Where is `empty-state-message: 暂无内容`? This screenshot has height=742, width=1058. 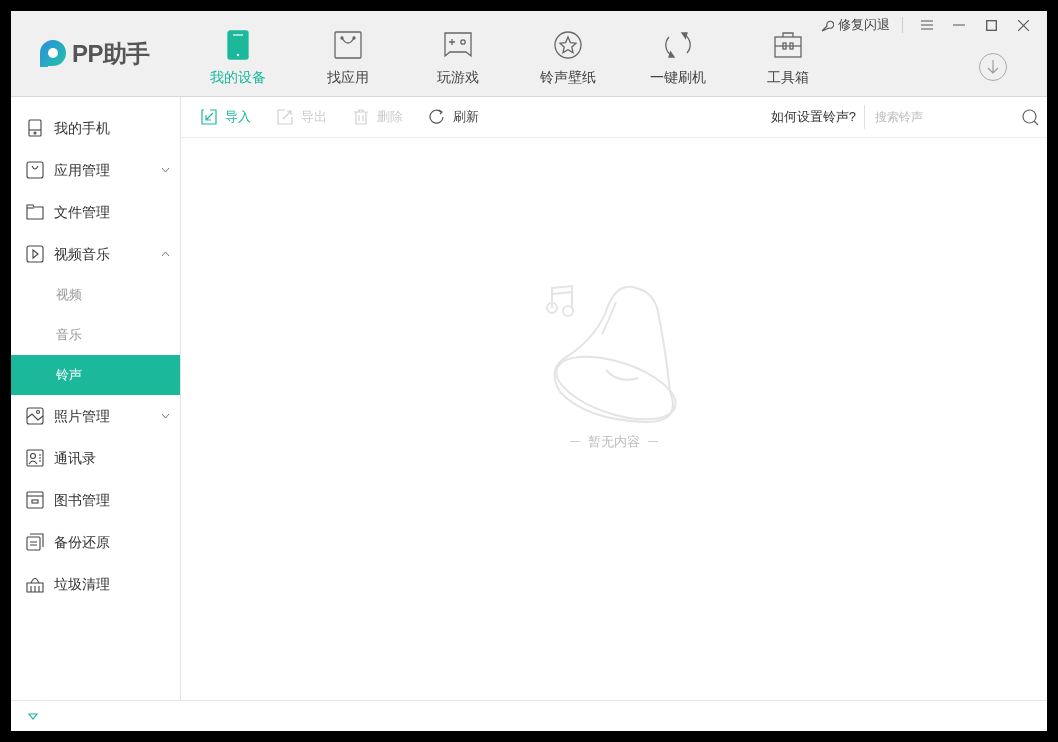 empty-state-message: 暂无内容 is located at coordinates (614, 442).